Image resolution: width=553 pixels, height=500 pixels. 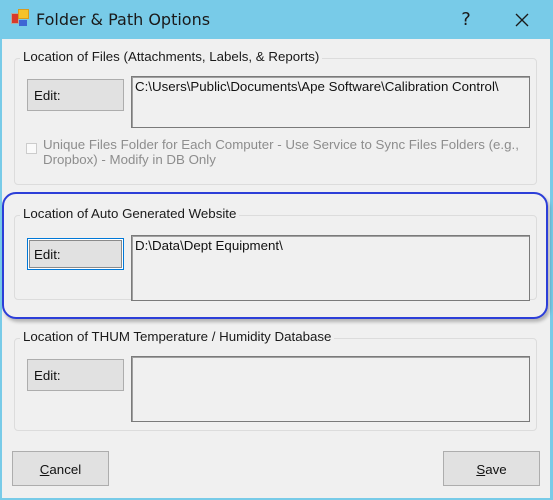 What do you see at coordinates (496, 469) in the screenshot?
I see `save-label: ave` at bounding box center [496, 469].